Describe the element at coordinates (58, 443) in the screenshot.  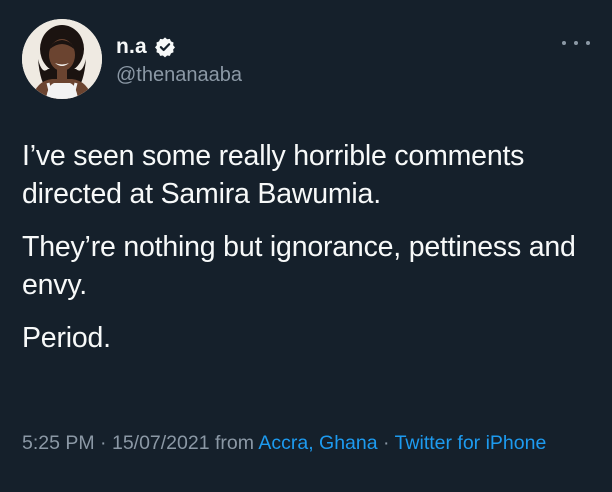
I see `tweet-time: 5:25 PM` at that location.